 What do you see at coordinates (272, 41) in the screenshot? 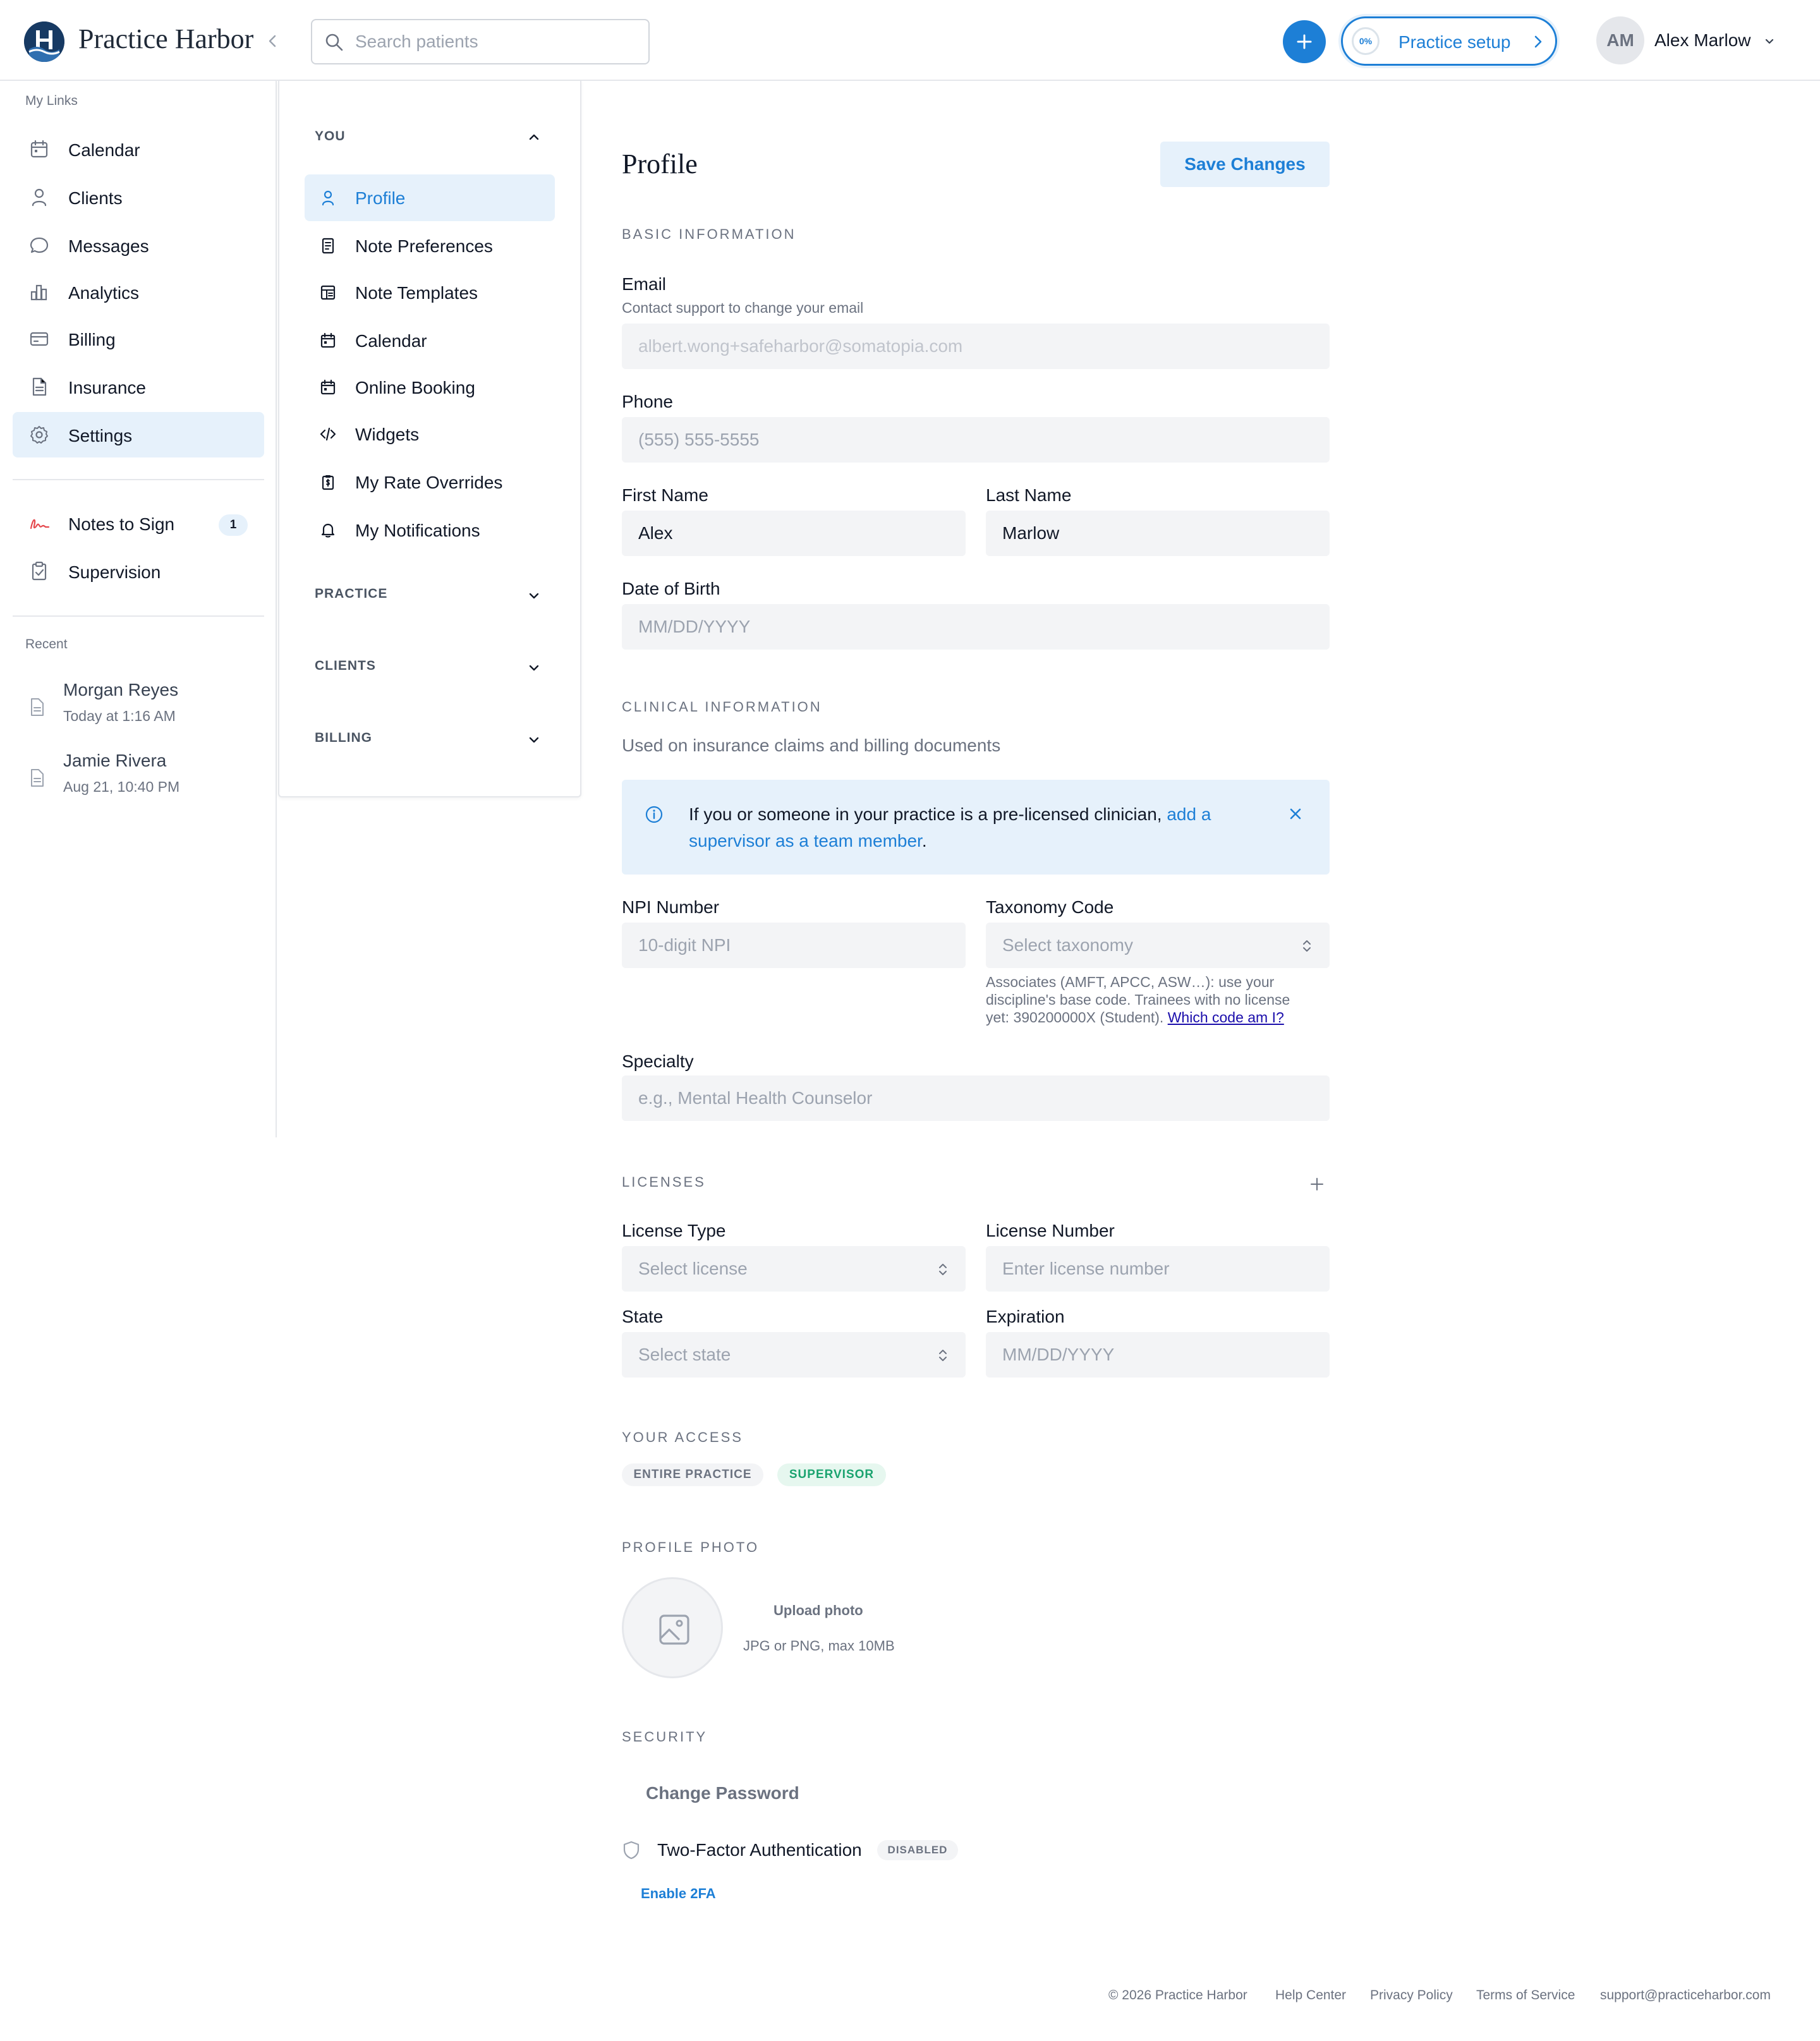
I see `collapse-sidebar-icon` at bounding box center [272, 41].